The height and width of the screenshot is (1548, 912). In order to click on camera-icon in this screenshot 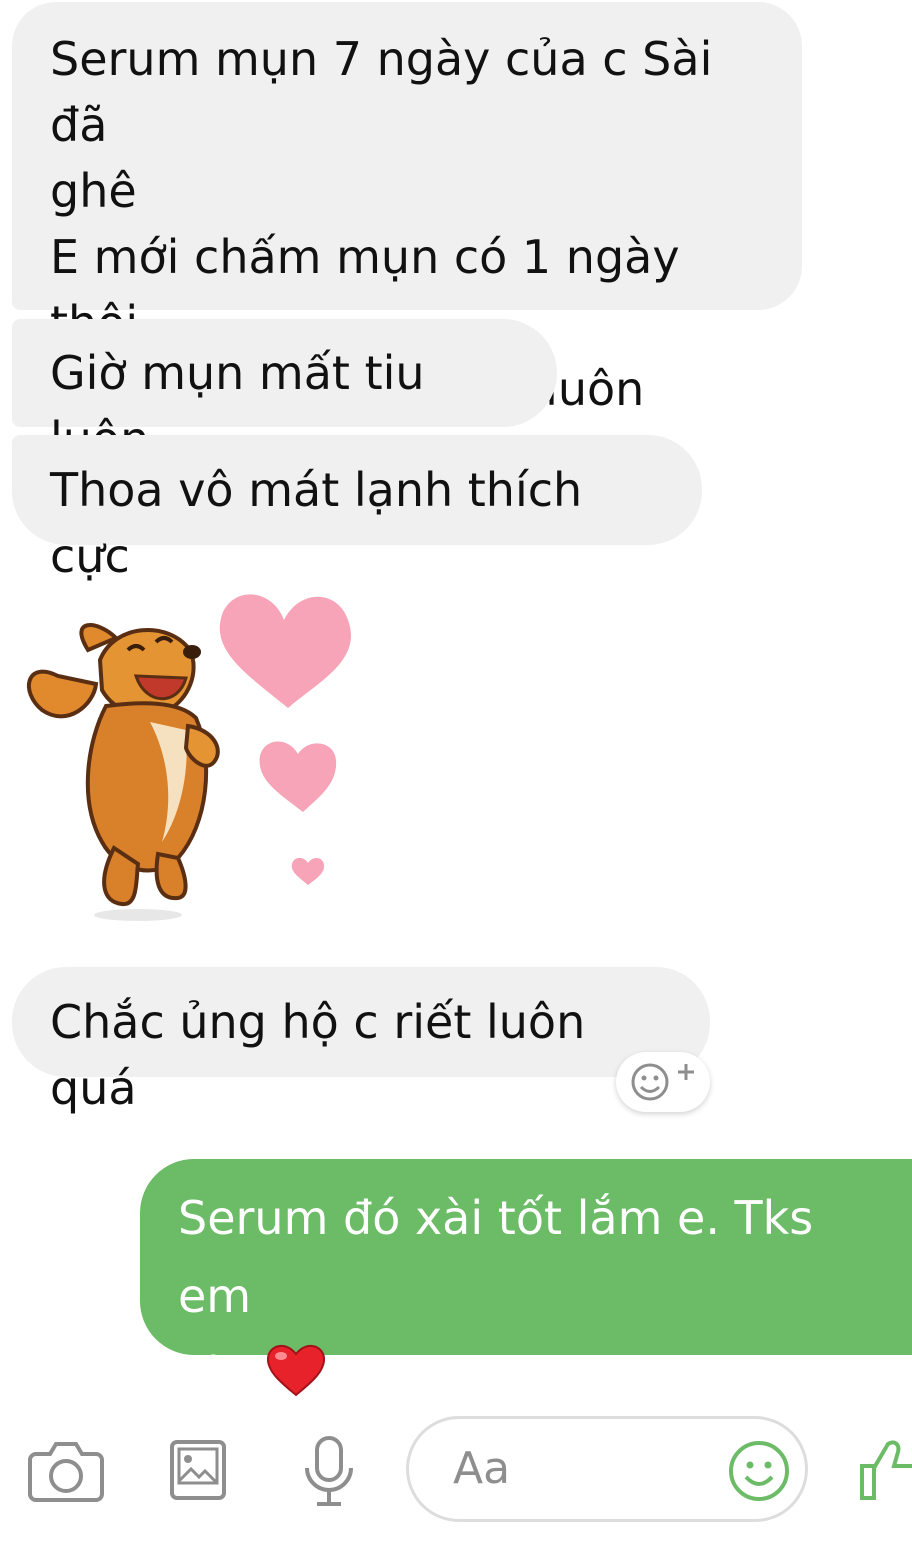, I will do `click(66, 1473)`.